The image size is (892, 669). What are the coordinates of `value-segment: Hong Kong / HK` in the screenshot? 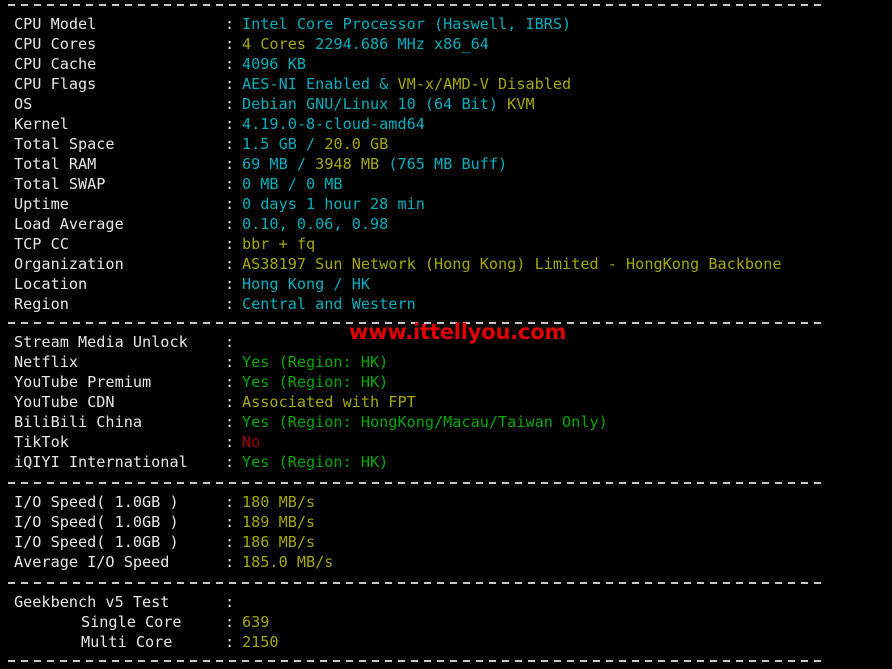 It's located at (306, 284).